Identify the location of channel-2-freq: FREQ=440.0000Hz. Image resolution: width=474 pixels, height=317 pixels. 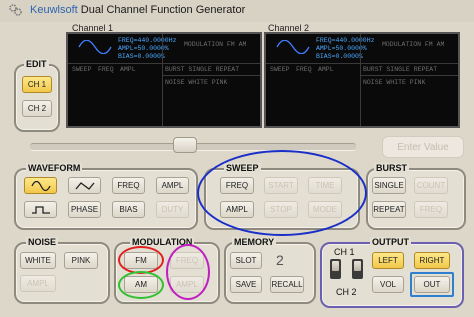
(345, 40).